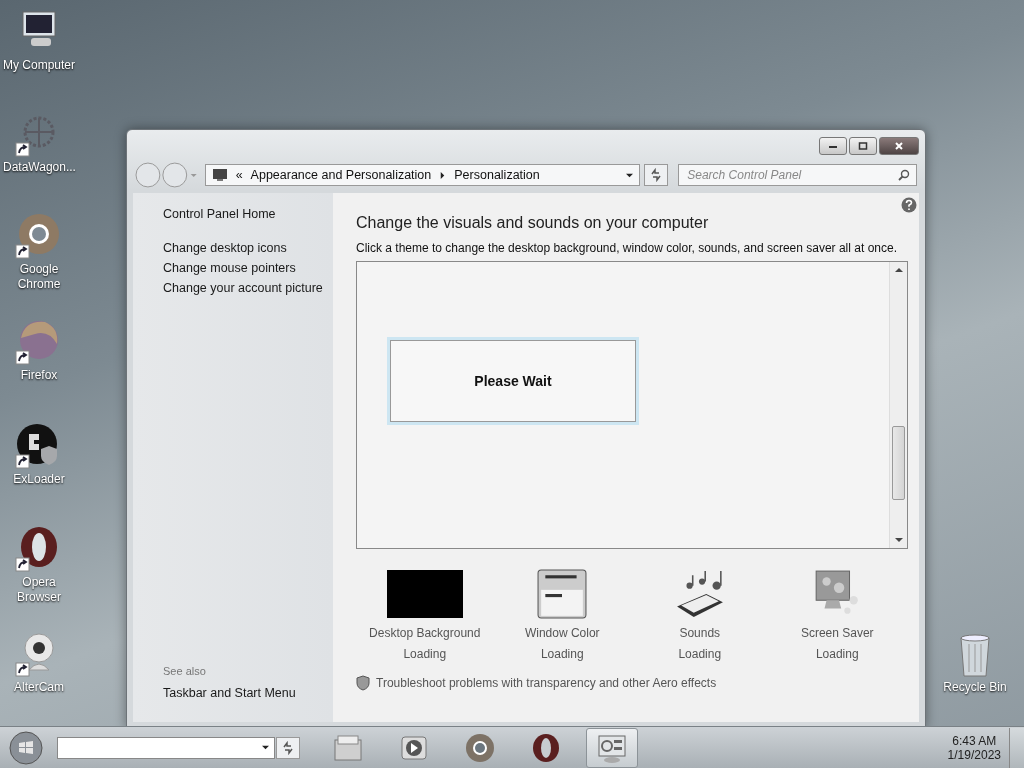 The height and width of the screenshot is (768, 1024). Describe the element at coordinates (898, 540) in the screenshot. I see `scroll-down-icon` at that location.